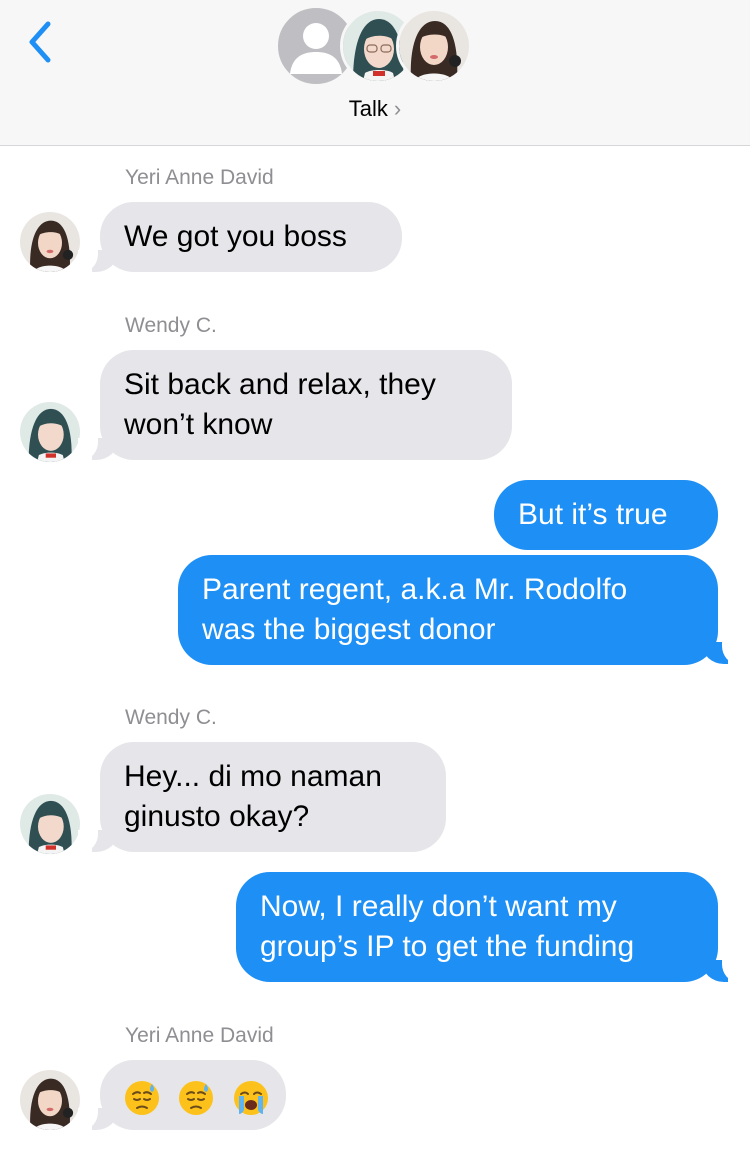  I want to click on message-text: But it’s true, so click(593, 514).